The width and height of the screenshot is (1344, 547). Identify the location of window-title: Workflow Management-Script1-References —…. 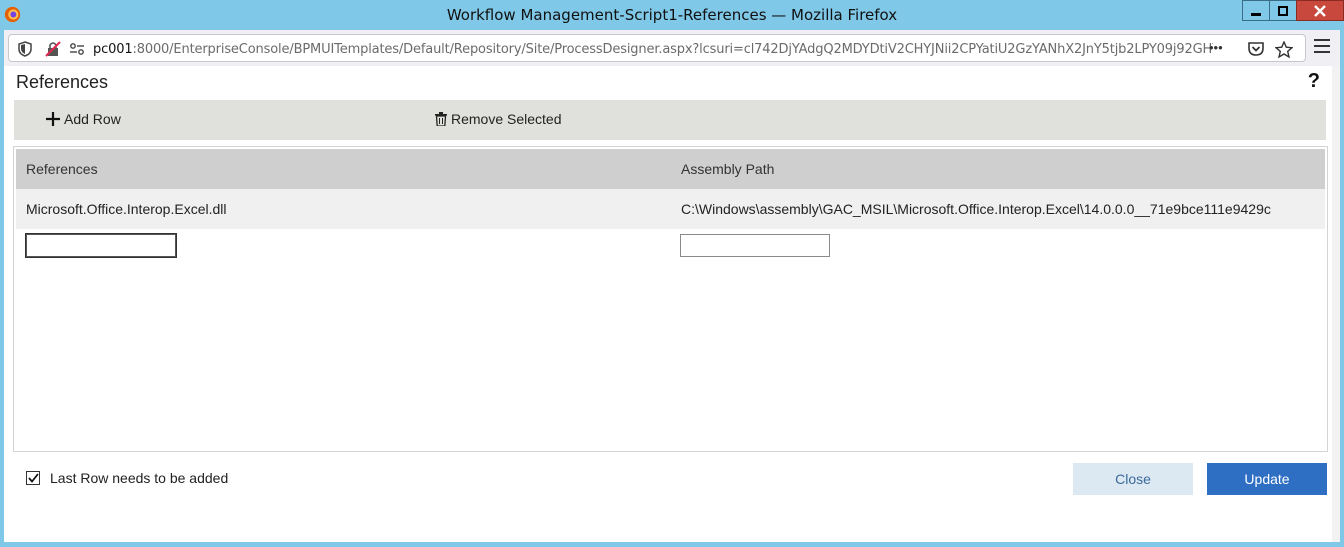
(672, 15).